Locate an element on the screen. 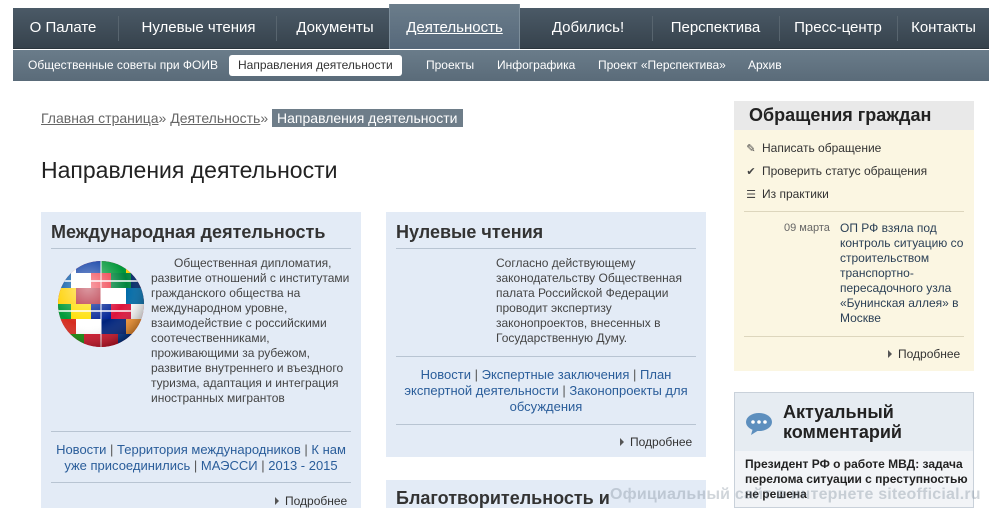 This screenshot has width=1004, height=508. speech-bubble-icon is located at coordinates (759, 426).